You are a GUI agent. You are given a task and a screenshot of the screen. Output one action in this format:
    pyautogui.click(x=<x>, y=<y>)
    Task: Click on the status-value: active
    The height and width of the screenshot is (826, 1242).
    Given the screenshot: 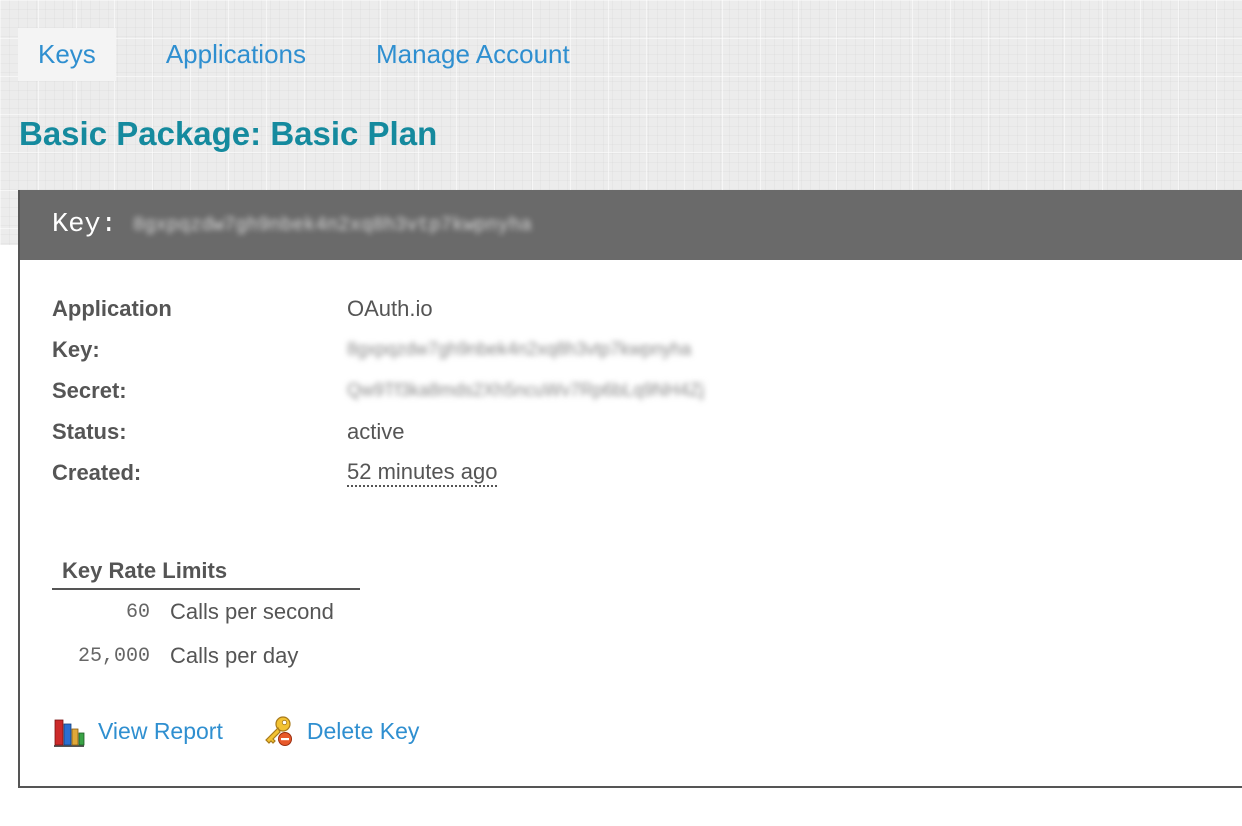 What is the action you would take?
    pyautogui.click(x=376, y=431)
    